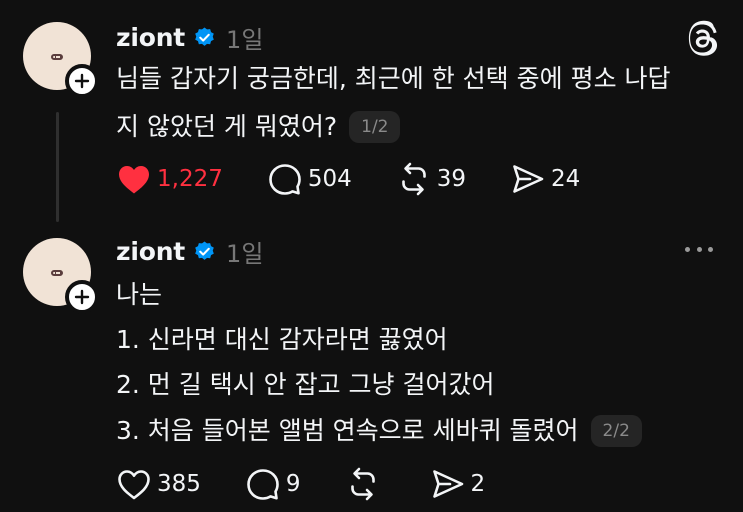  Describe the element at coordinates (370, 179) in the screenshot. I see `post-actions: 1,227 504 39 24` at that location.